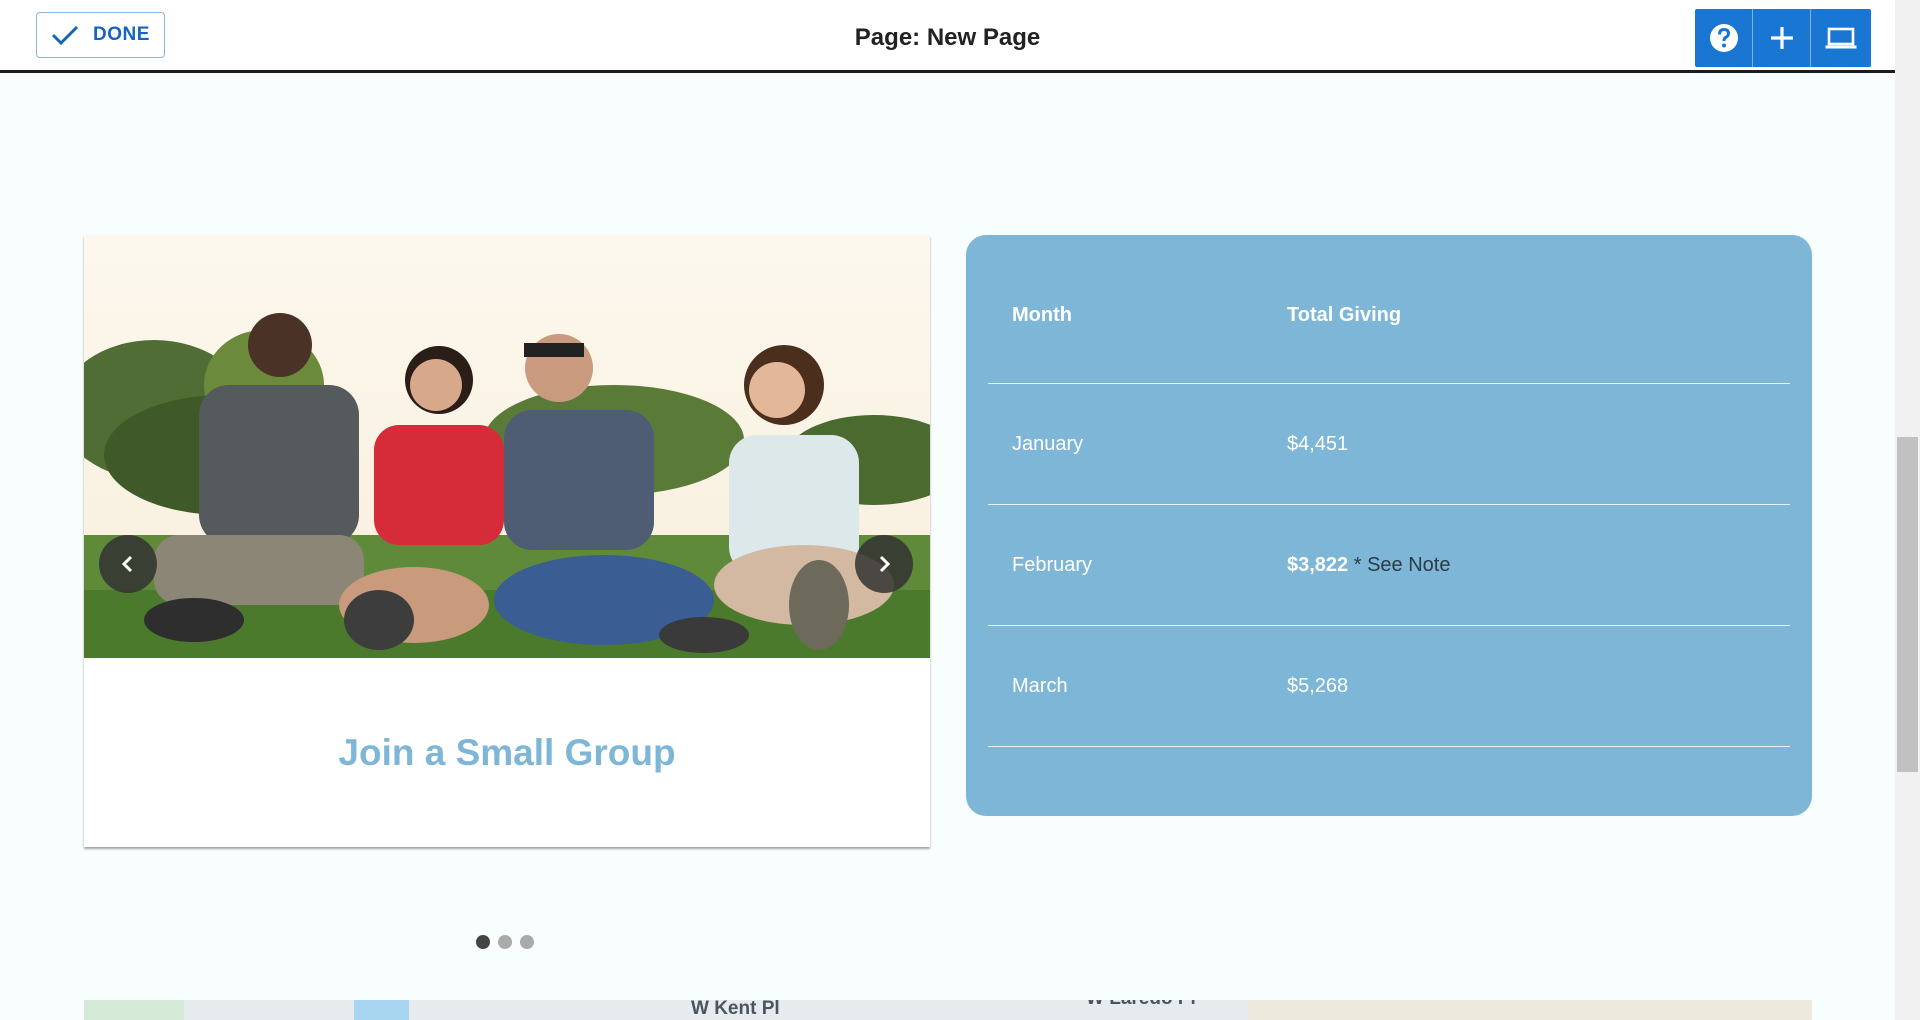  What do you see at coordinates (1389, 686) in the screenshot?
I see `table-row: March $5,268` at bounding box center [1389, 686].